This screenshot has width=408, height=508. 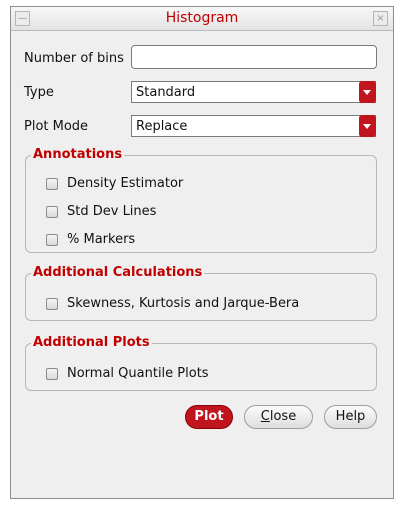 I want to click on percent-markers-label: % Markers, so click(x=101, y=239).